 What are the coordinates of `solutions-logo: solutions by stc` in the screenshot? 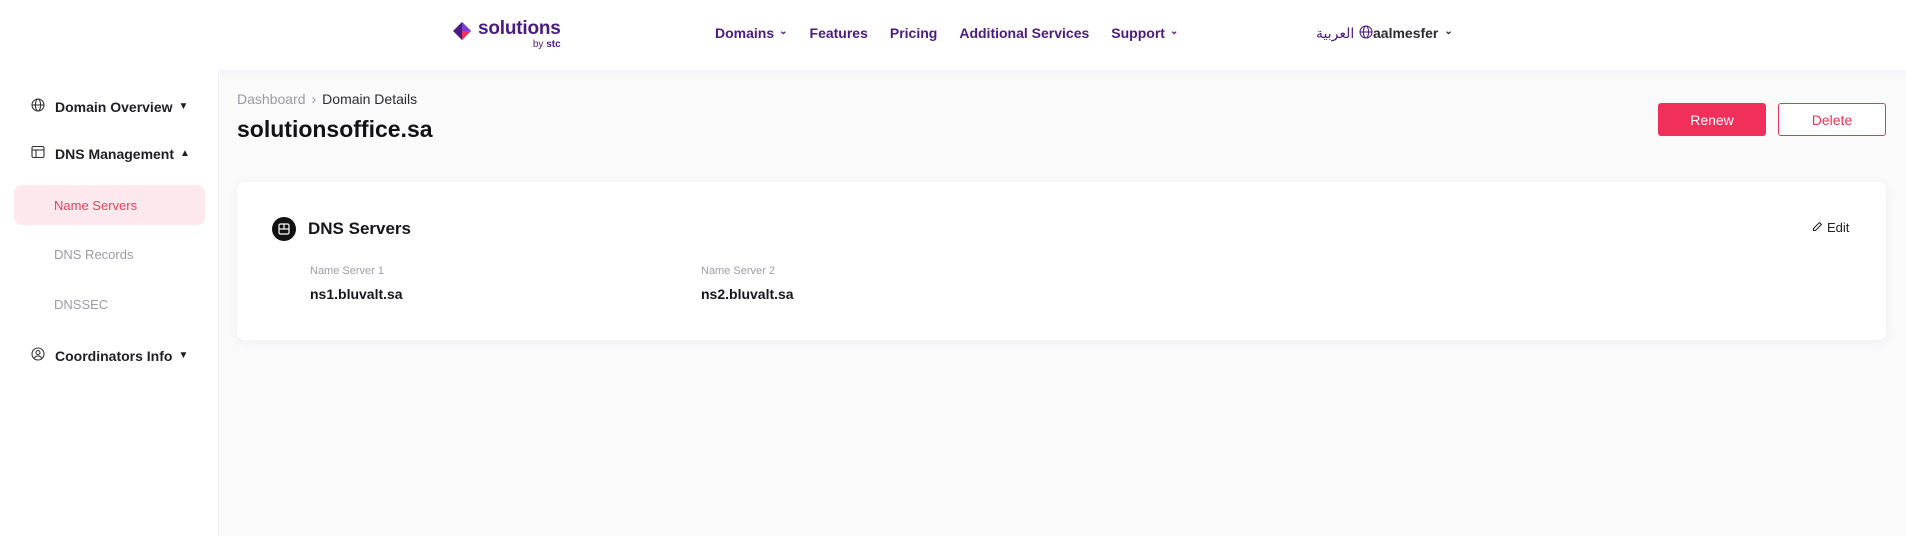 It's located at (506, 35).